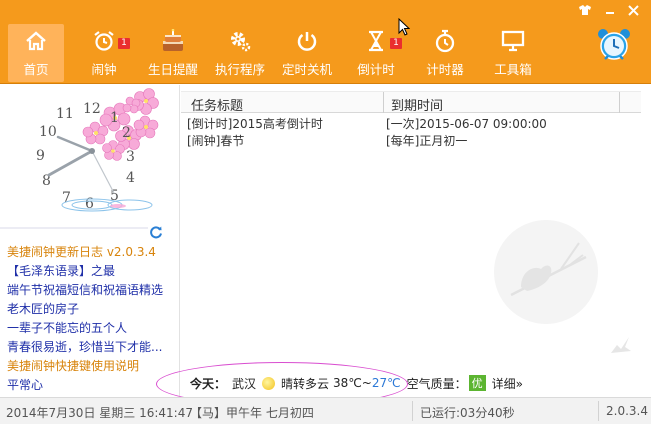 Image resolution: width=651 pixels, height=424 pixels. I want to click on status-datetime: 2014年7月30日 星期三 16:41:47, so click(99, 413).